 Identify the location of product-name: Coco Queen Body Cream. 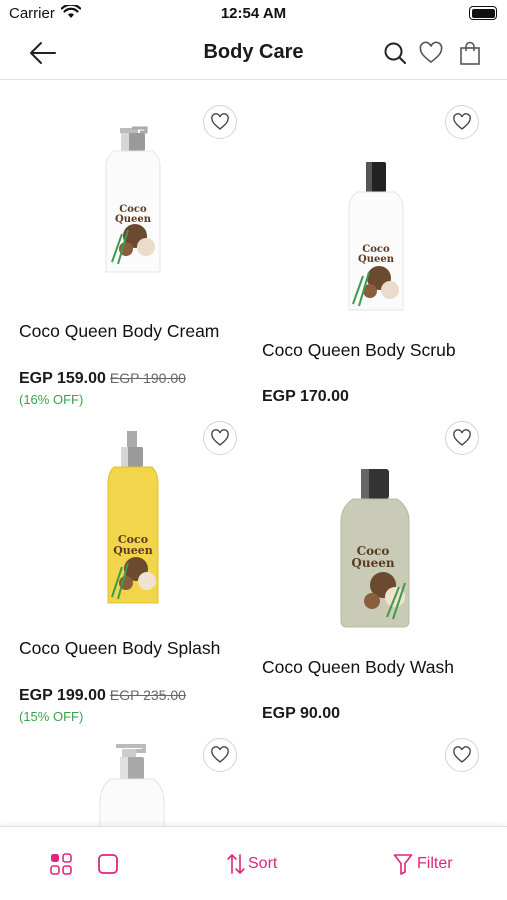
(119, 331).